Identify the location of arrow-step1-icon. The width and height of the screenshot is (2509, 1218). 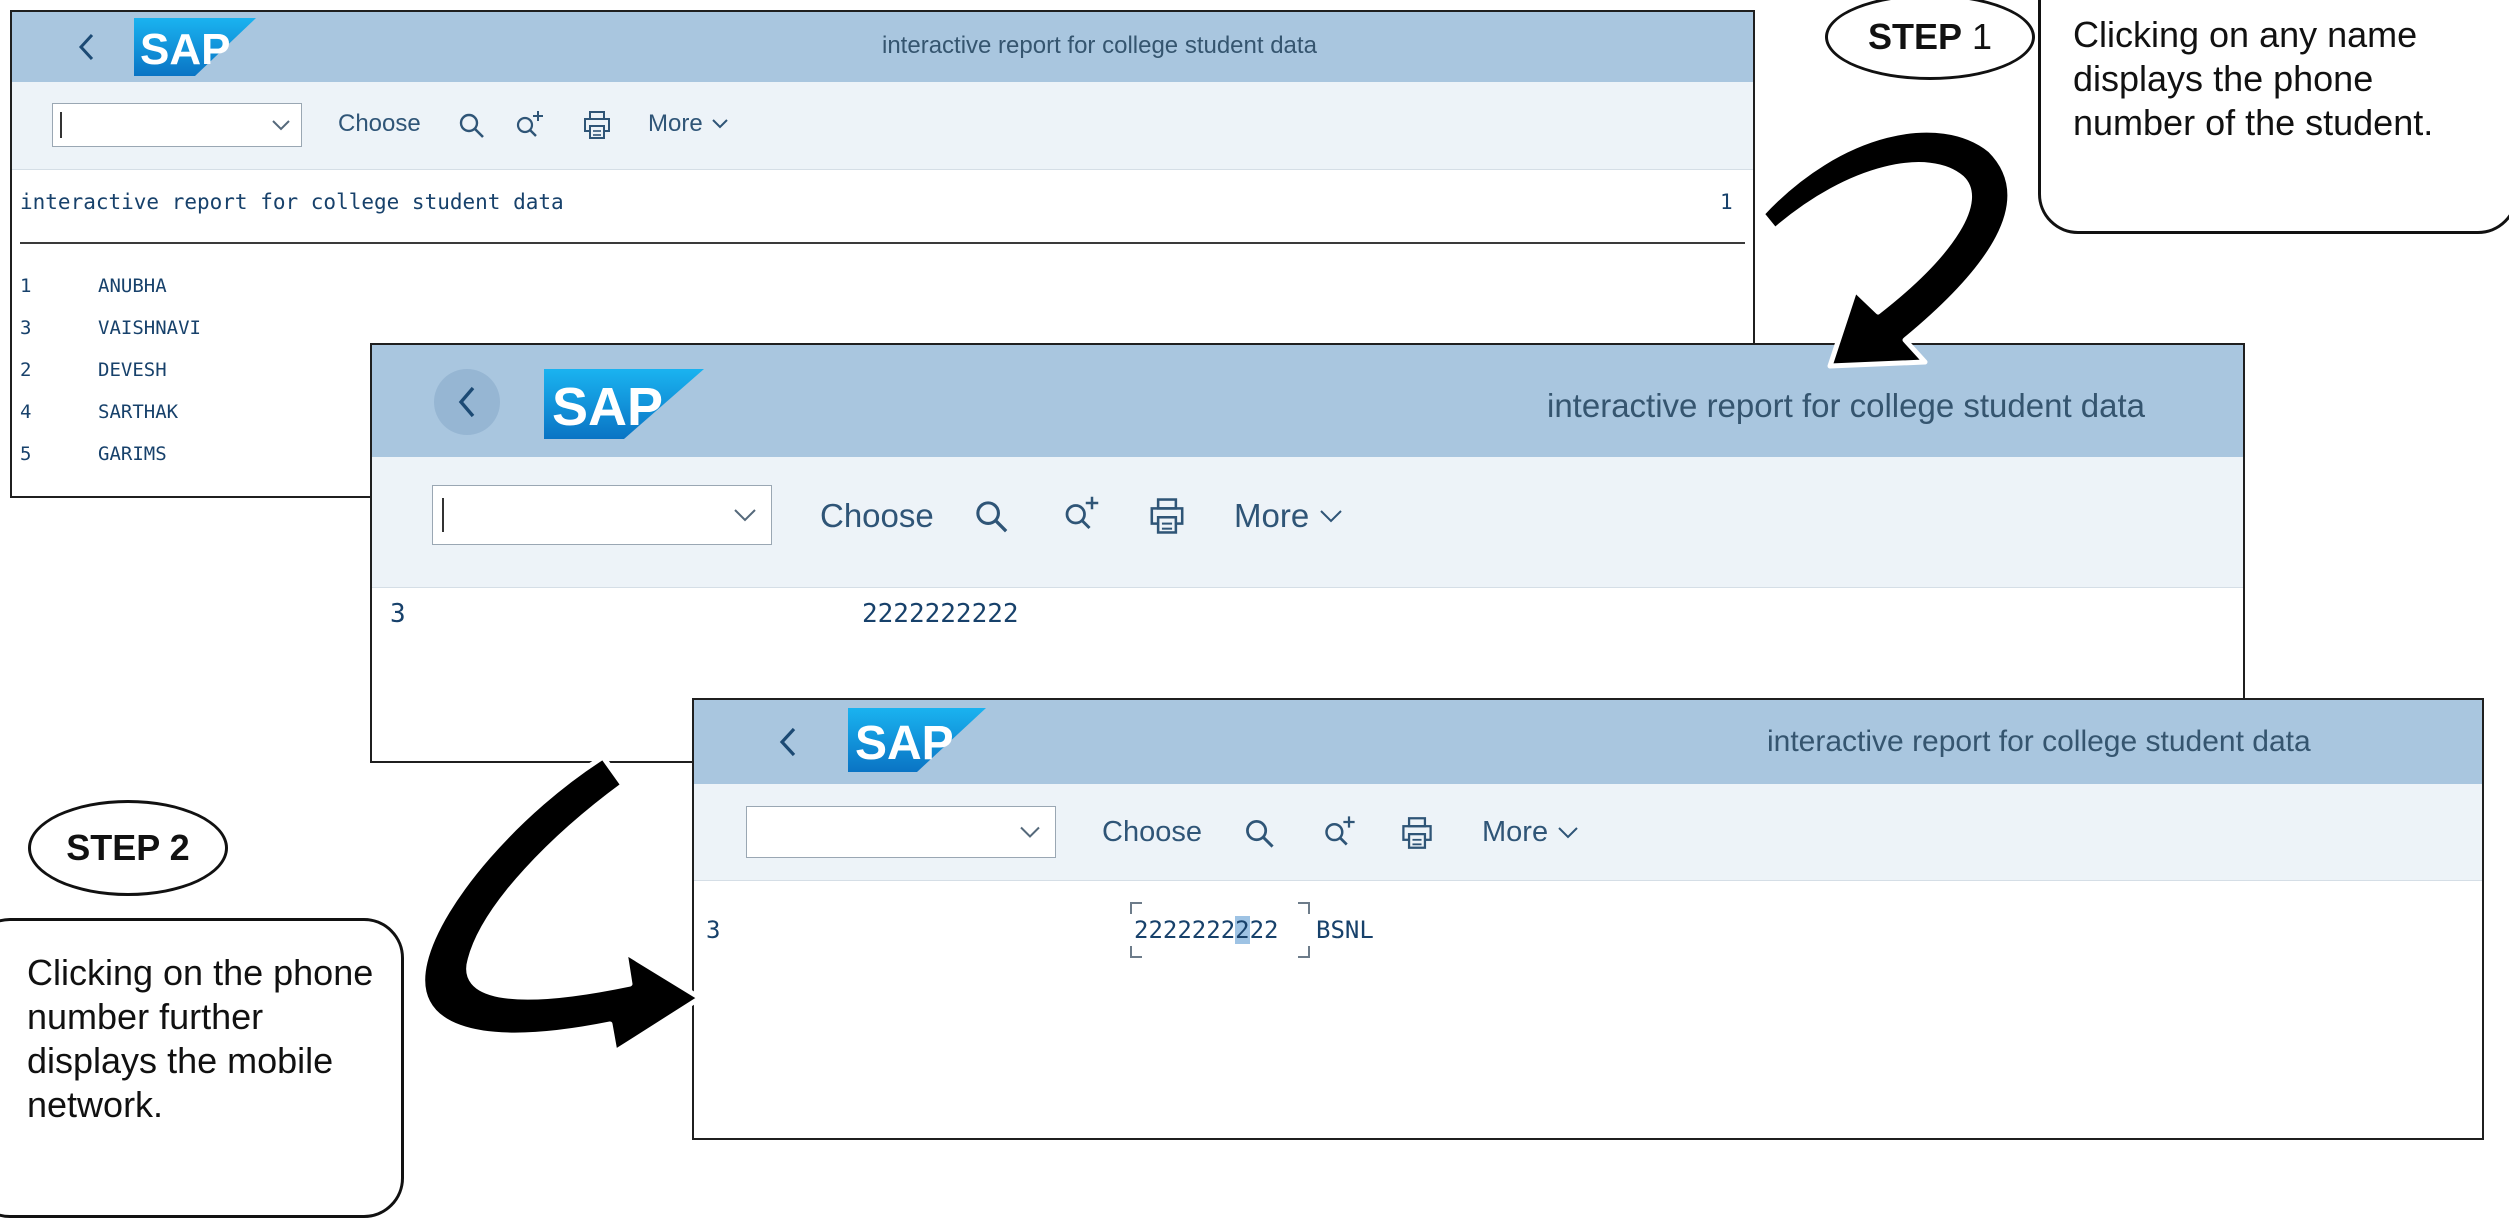
(1886, 248).